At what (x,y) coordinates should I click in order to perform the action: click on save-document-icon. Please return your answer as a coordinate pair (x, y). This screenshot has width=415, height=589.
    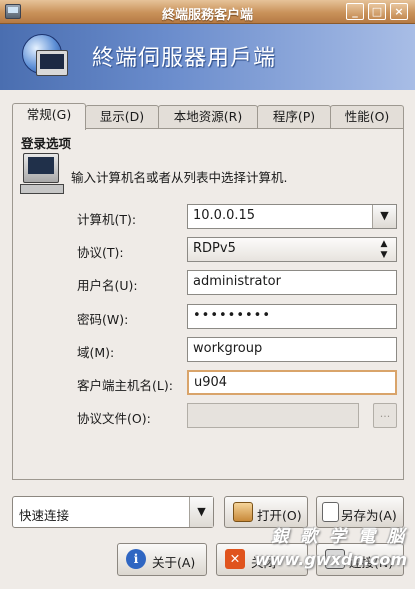
    Looking at the image, I should click on (330, 512).